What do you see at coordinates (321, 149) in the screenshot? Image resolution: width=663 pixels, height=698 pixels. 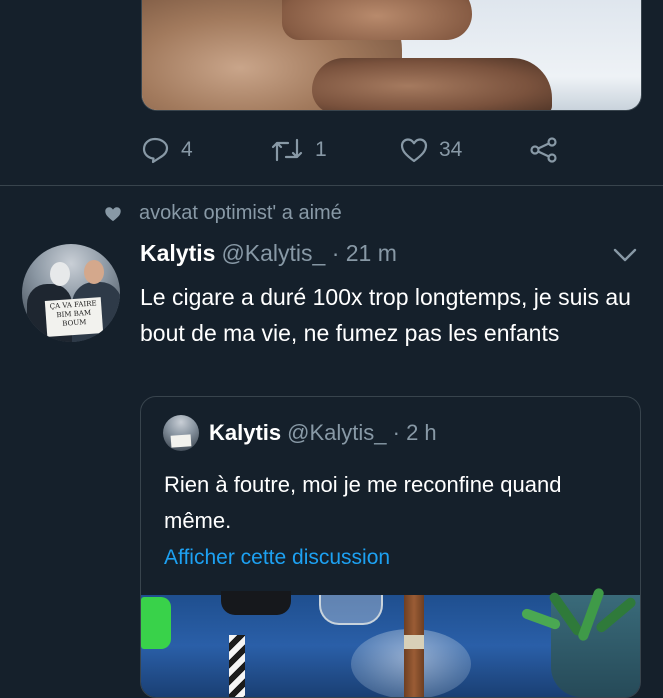 I see `retweet-count: 1` at bounding box center [321, 149].